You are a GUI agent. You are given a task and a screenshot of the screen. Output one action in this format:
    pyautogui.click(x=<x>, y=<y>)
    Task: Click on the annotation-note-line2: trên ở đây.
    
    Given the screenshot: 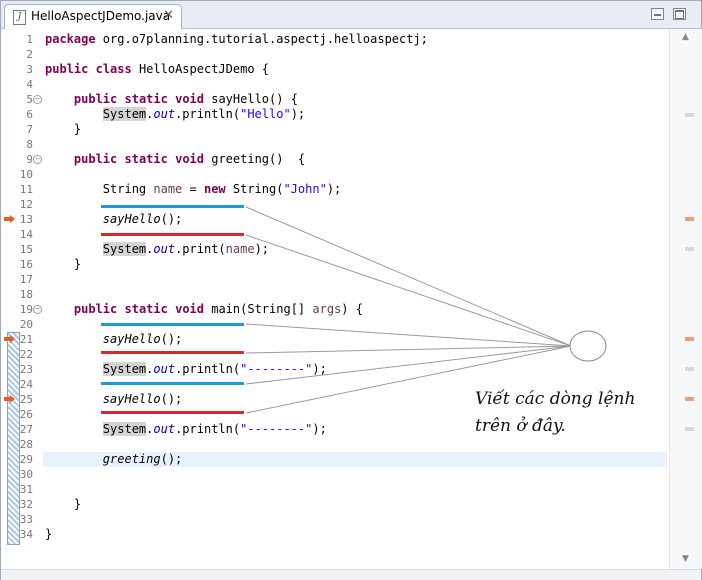 What is the action you would take?
    pyautogui.click(x=520, y=426)
    